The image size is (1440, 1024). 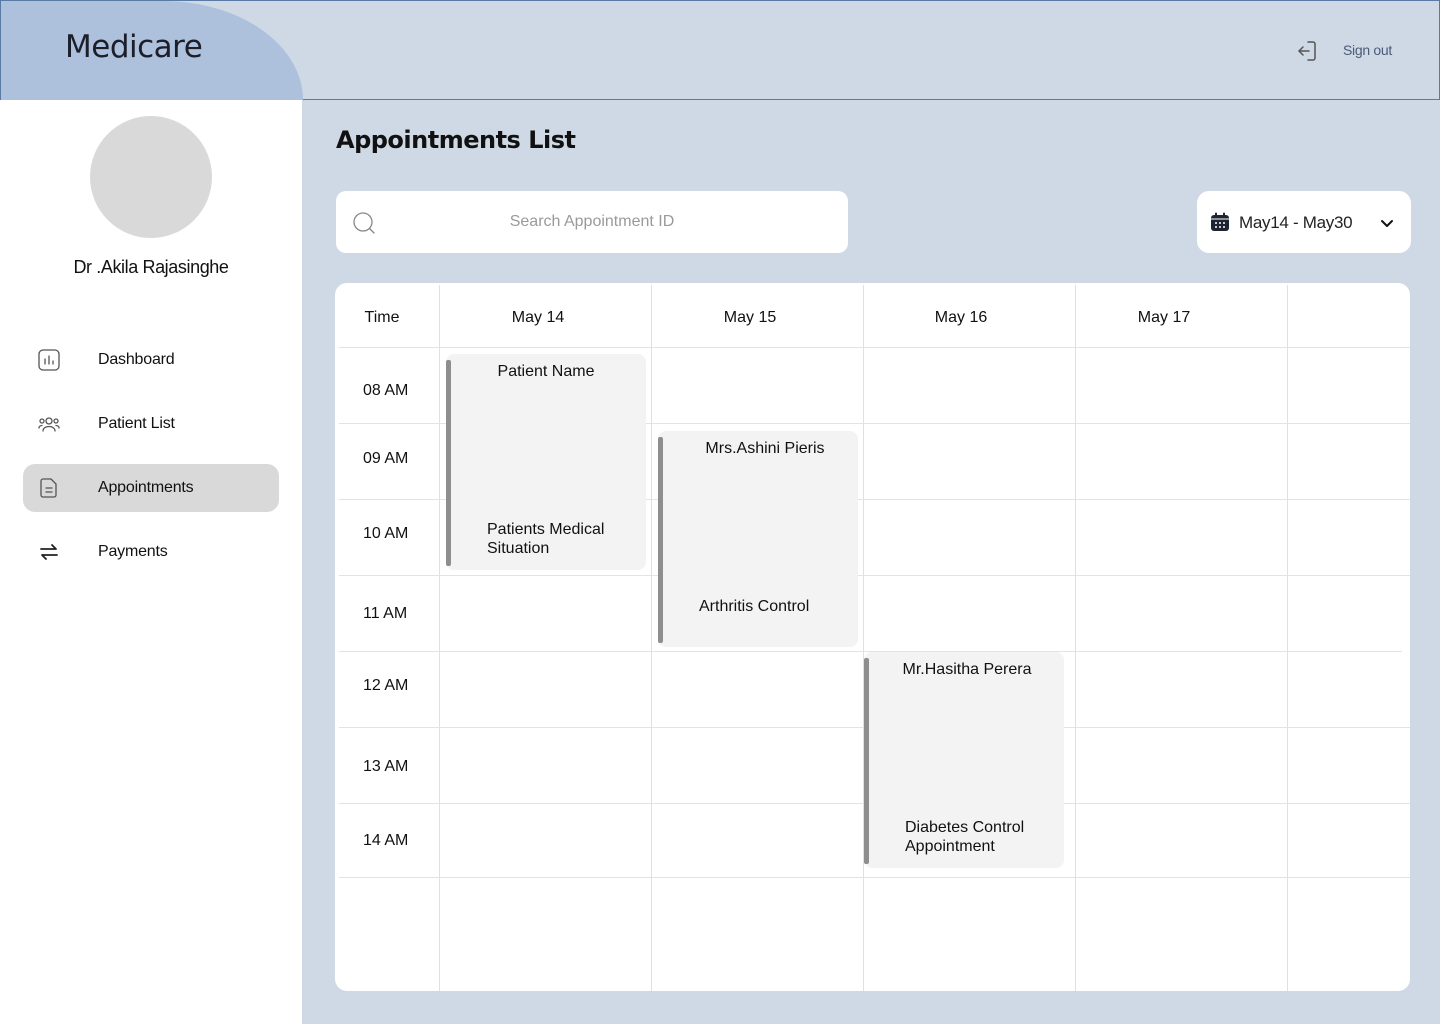 I want to click on date-range-dropdown: May14 - May30, so click(x=1304, y=222).